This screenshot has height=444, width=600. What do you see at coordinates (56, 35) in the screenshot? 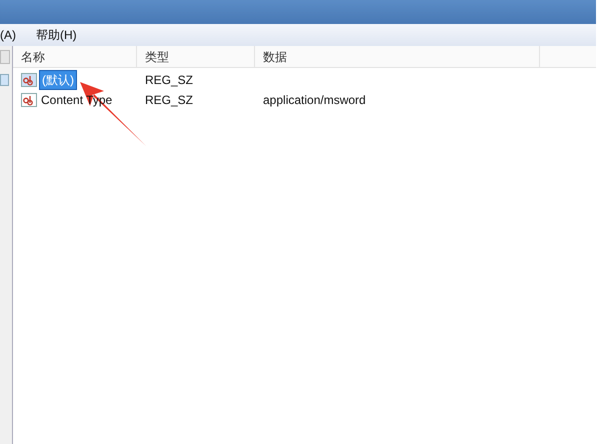
I see `menu-item: 帮助(H)` at bounding box center [56, 35].